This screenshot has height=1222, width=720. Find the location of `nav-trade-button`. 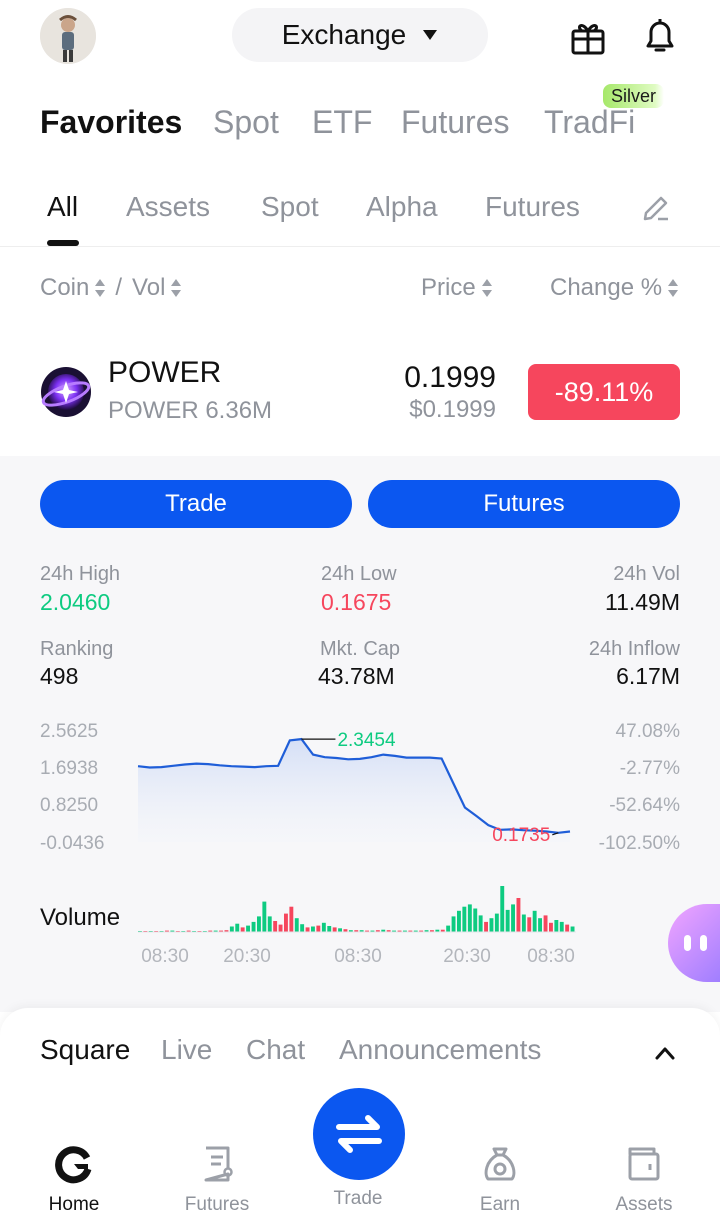

nav-trade-button is located at coordinates (359, 1134).